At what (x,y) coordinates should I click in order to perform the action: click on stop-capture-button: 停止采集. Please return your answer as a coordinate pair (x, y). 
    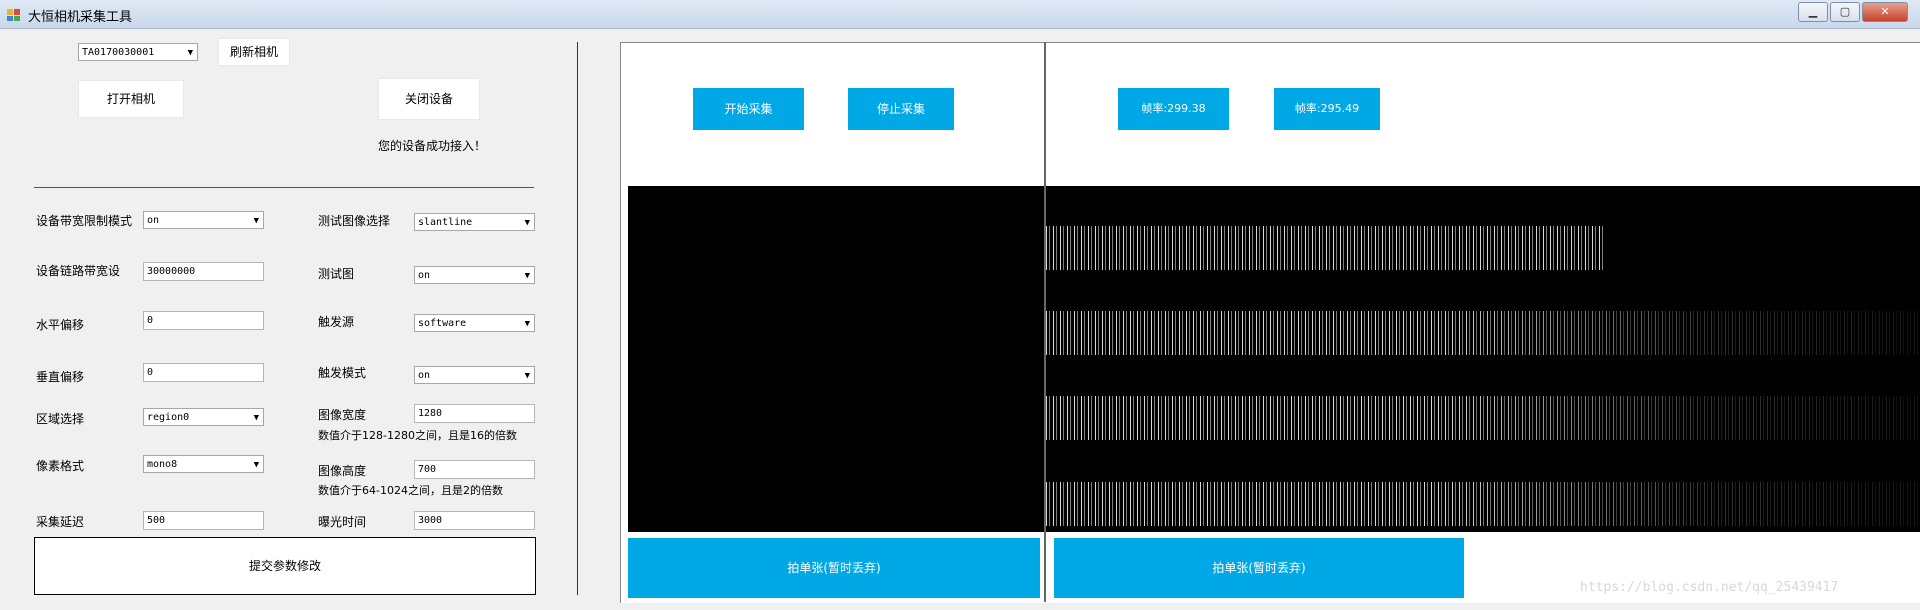
    Looking at the image, I should click on (901, 109).